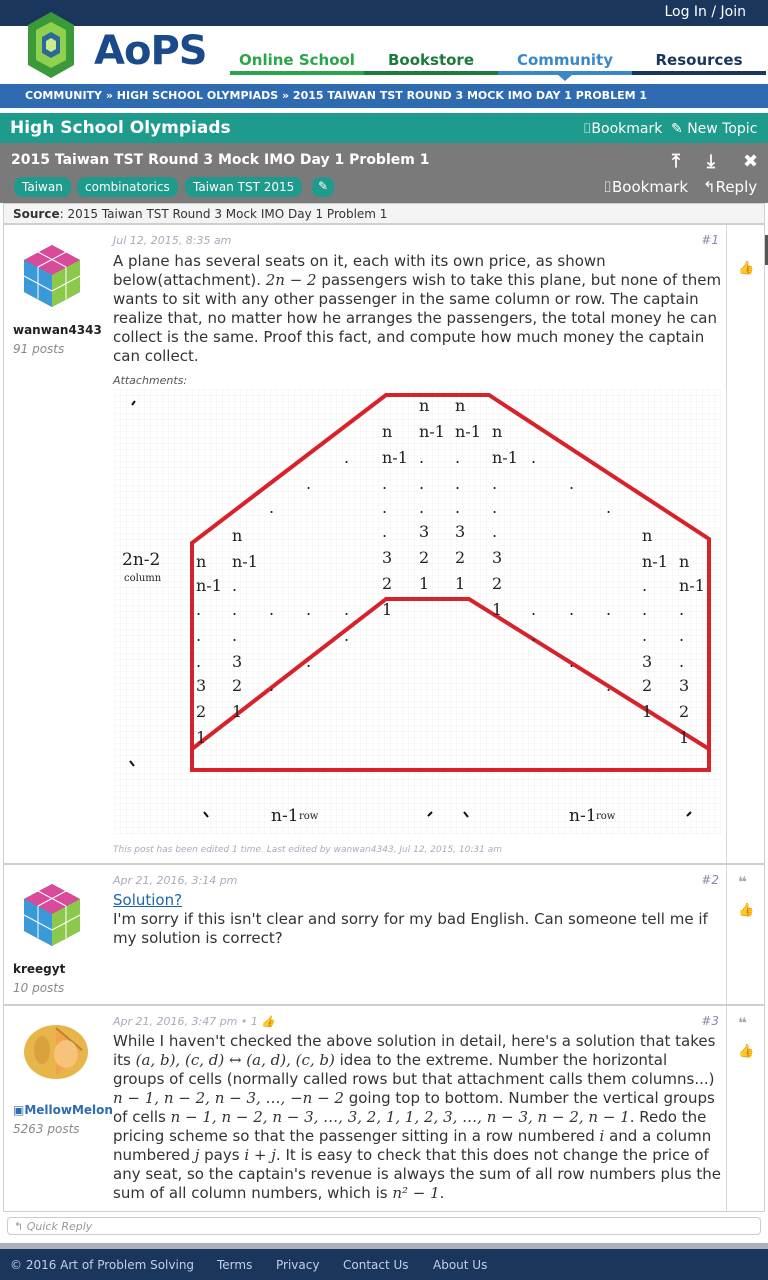 The image size is (768, 1280). I want to click on edit-tags-icon: ✎, so click(323, 187).